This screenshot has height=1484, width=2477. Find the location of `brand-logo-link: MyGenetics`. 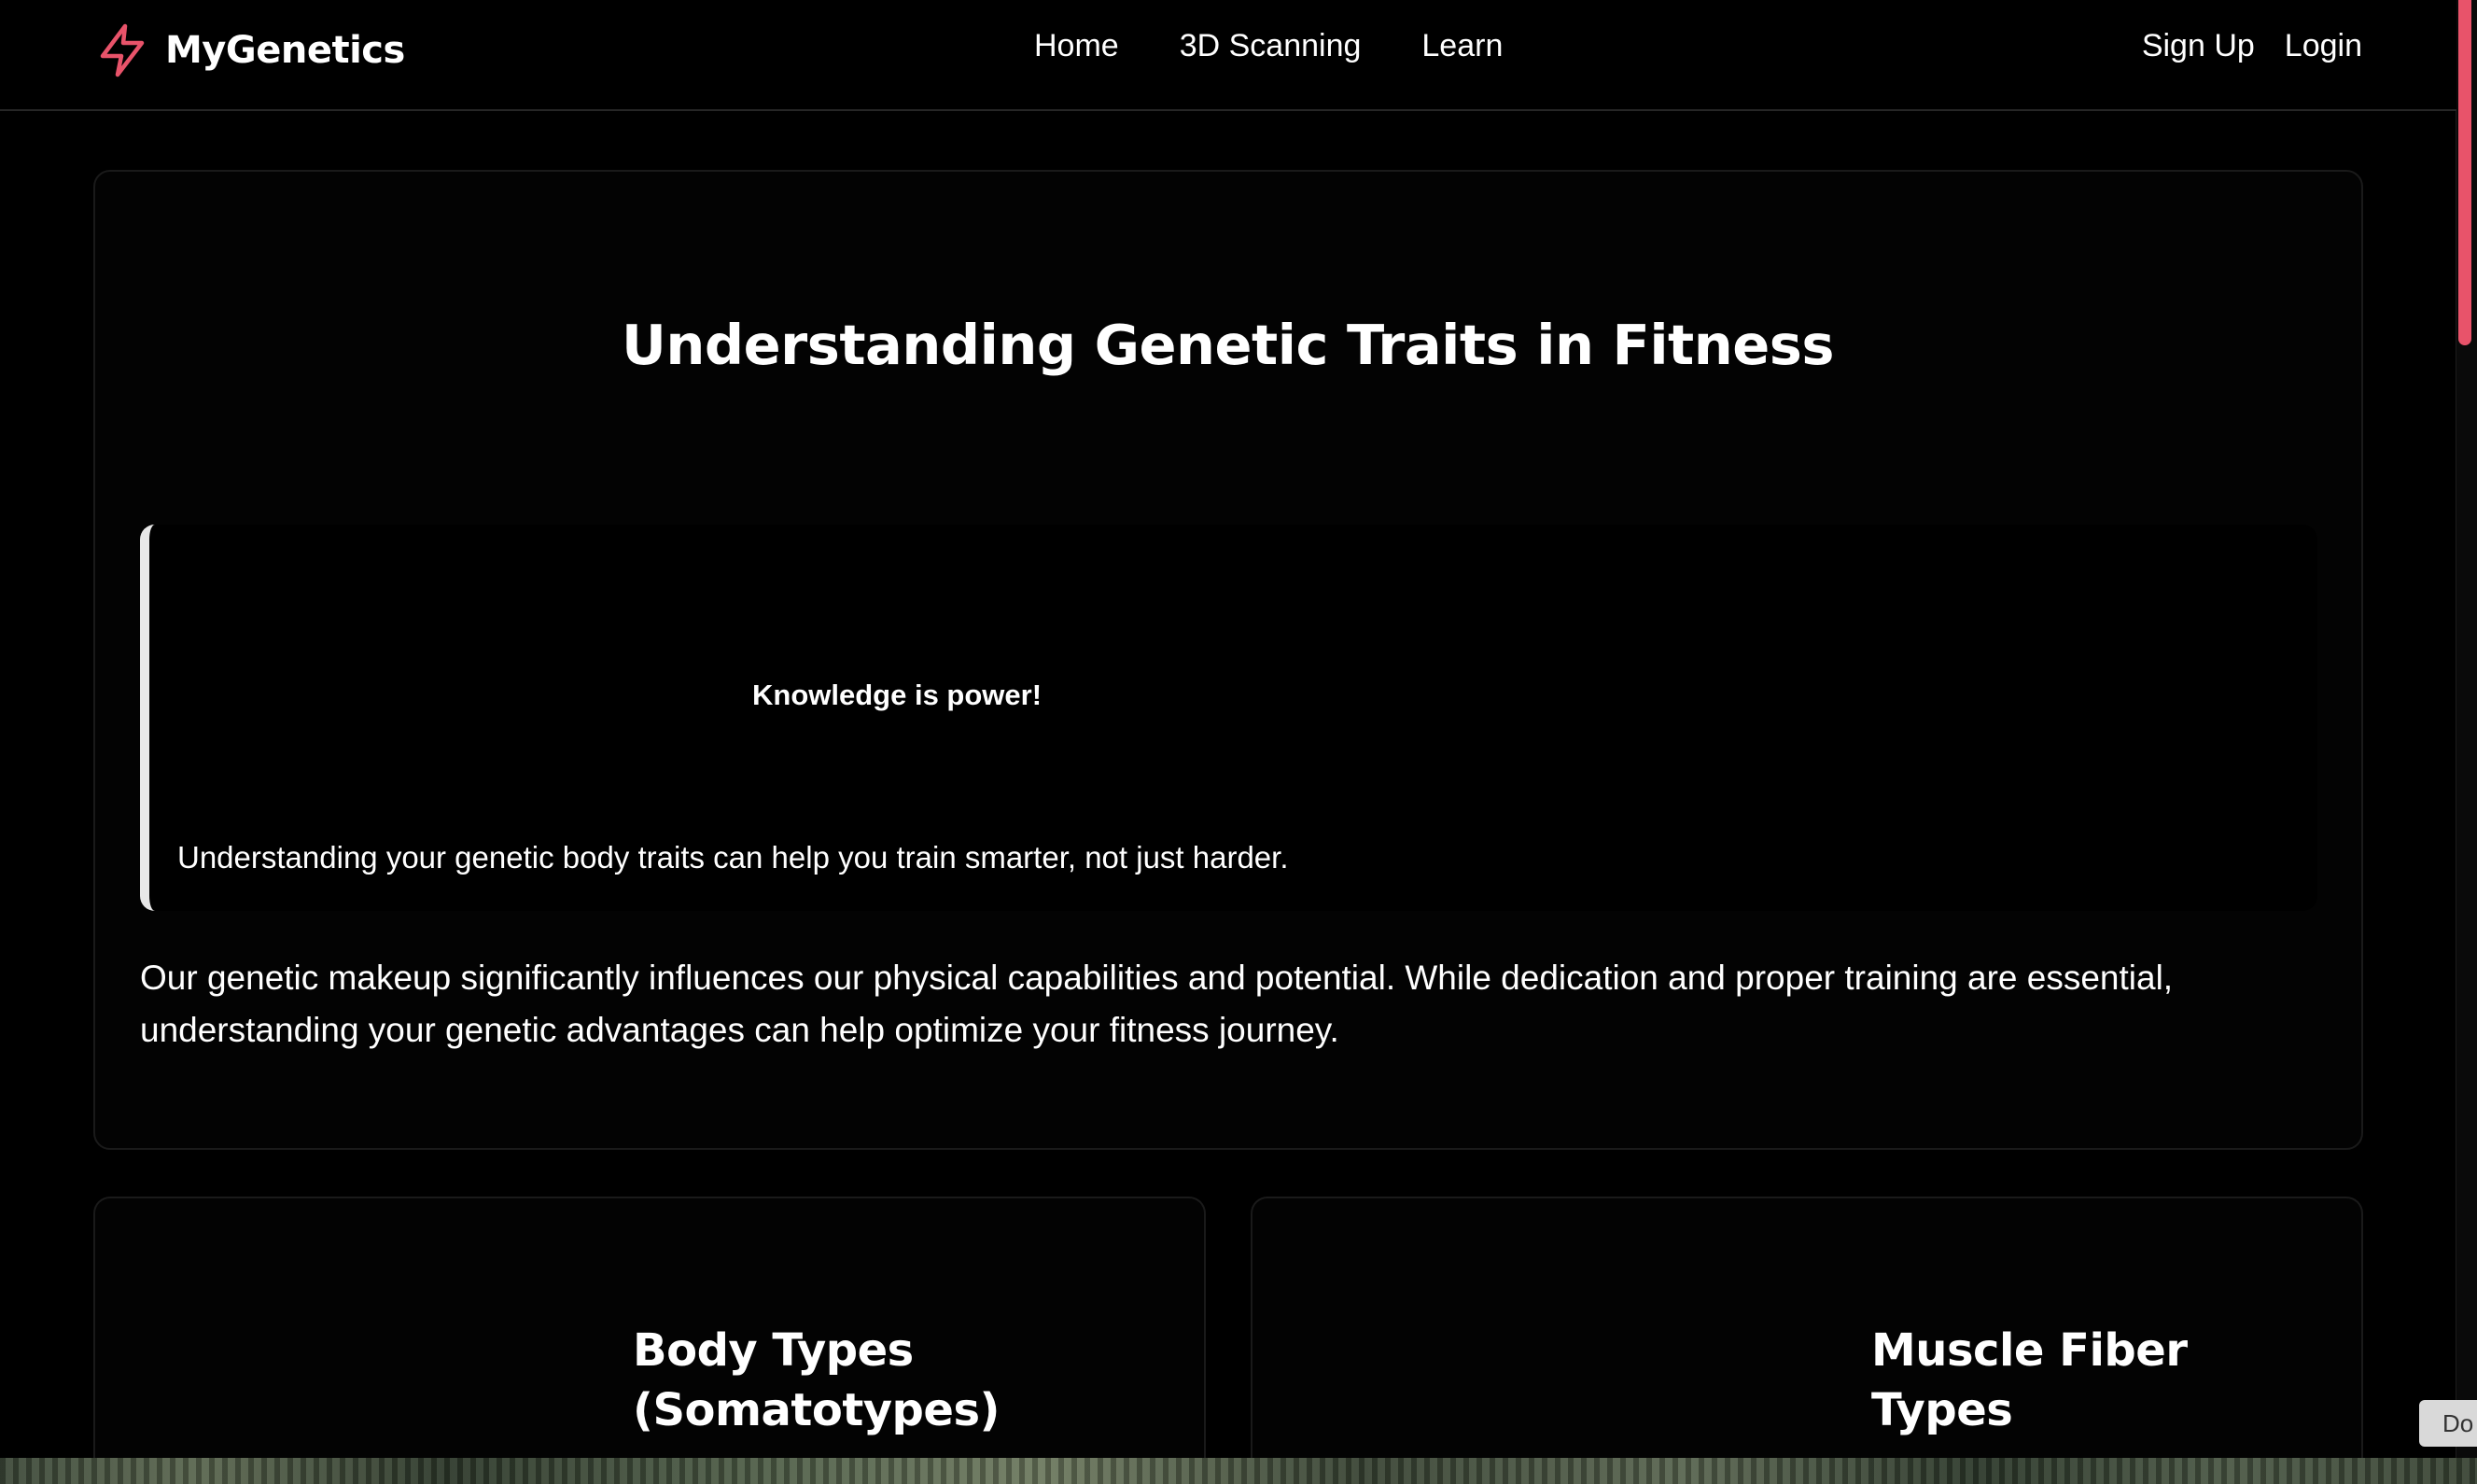

brand-logo-link: MyGenetics is located at coordinates (251, 50).